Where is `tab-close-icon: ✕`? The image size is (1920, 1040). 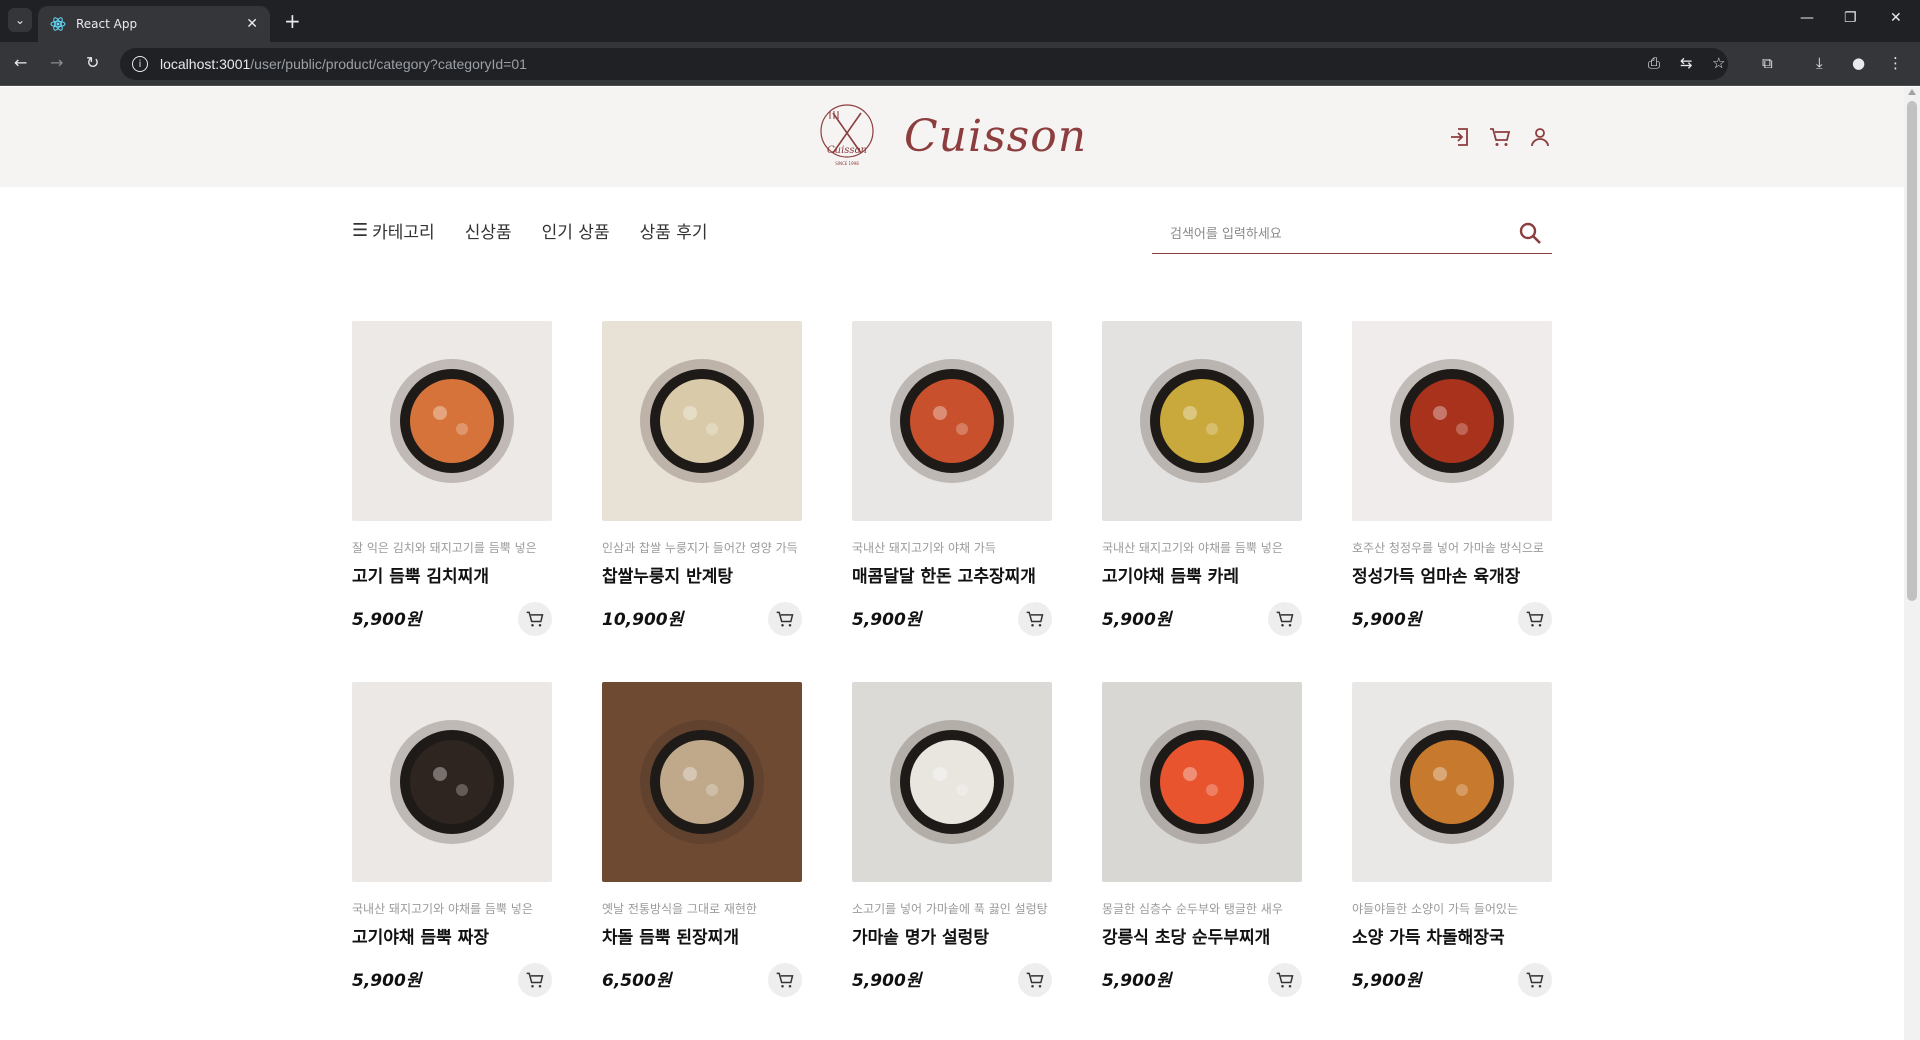 tab-close-icon: ✕ is located at coordinates (252, 24).